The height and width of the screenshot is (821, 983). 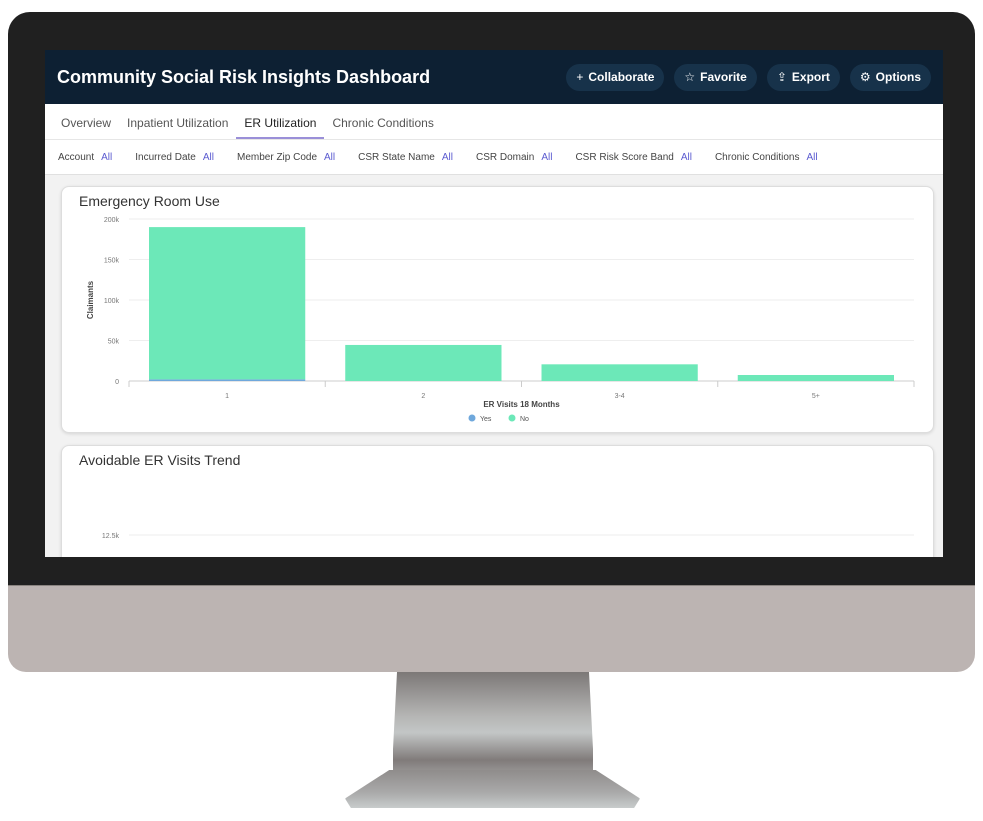 What do you see at coordinates (177, 127) in the screenshot?
I see `tab-inpatient-utilization: Inpatient Utilization` at bounding box center [177, 127].